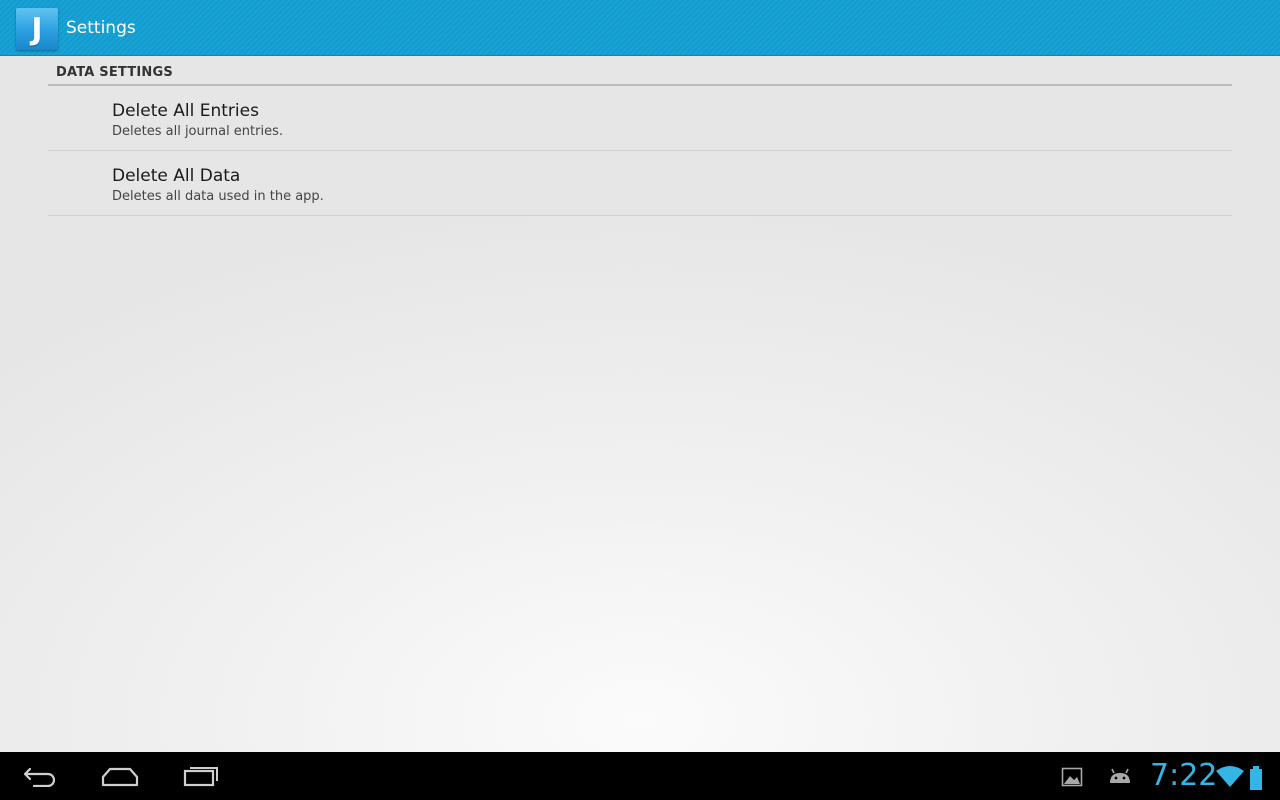 This screenshot has height=800, width=1280. What do you see at coordinates (101, 28) in the screenshot?
I see `page-title: Settings` at bounding box center [101, 28].